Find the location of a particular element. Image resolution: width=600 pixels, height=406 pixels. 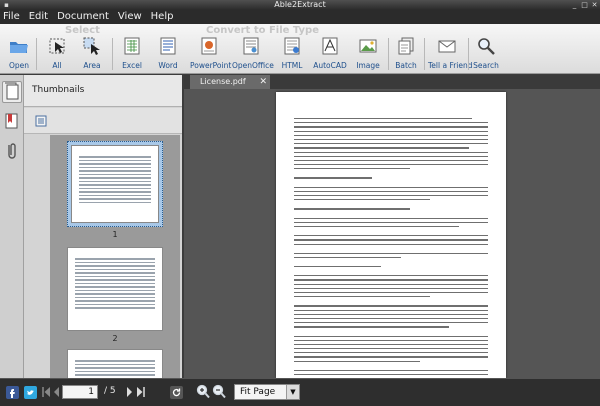

openoffice-label: OpenOffice is located at coordinates (253, 65).